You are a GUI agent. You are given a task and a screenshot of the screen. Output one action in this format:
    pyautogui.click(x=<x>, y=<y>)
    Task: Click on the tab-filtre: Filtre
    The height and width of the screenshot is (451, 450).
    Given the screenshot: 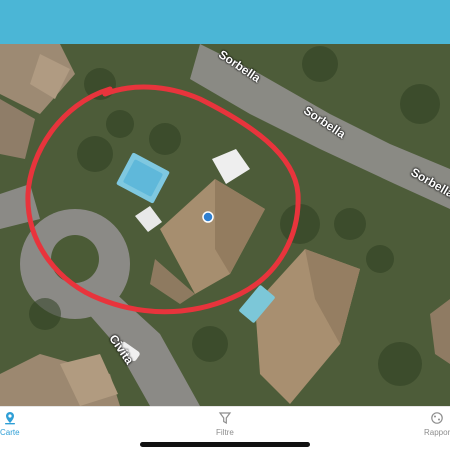 What is the action you would take?
    pyautogui.click(x=225, y=424)
    